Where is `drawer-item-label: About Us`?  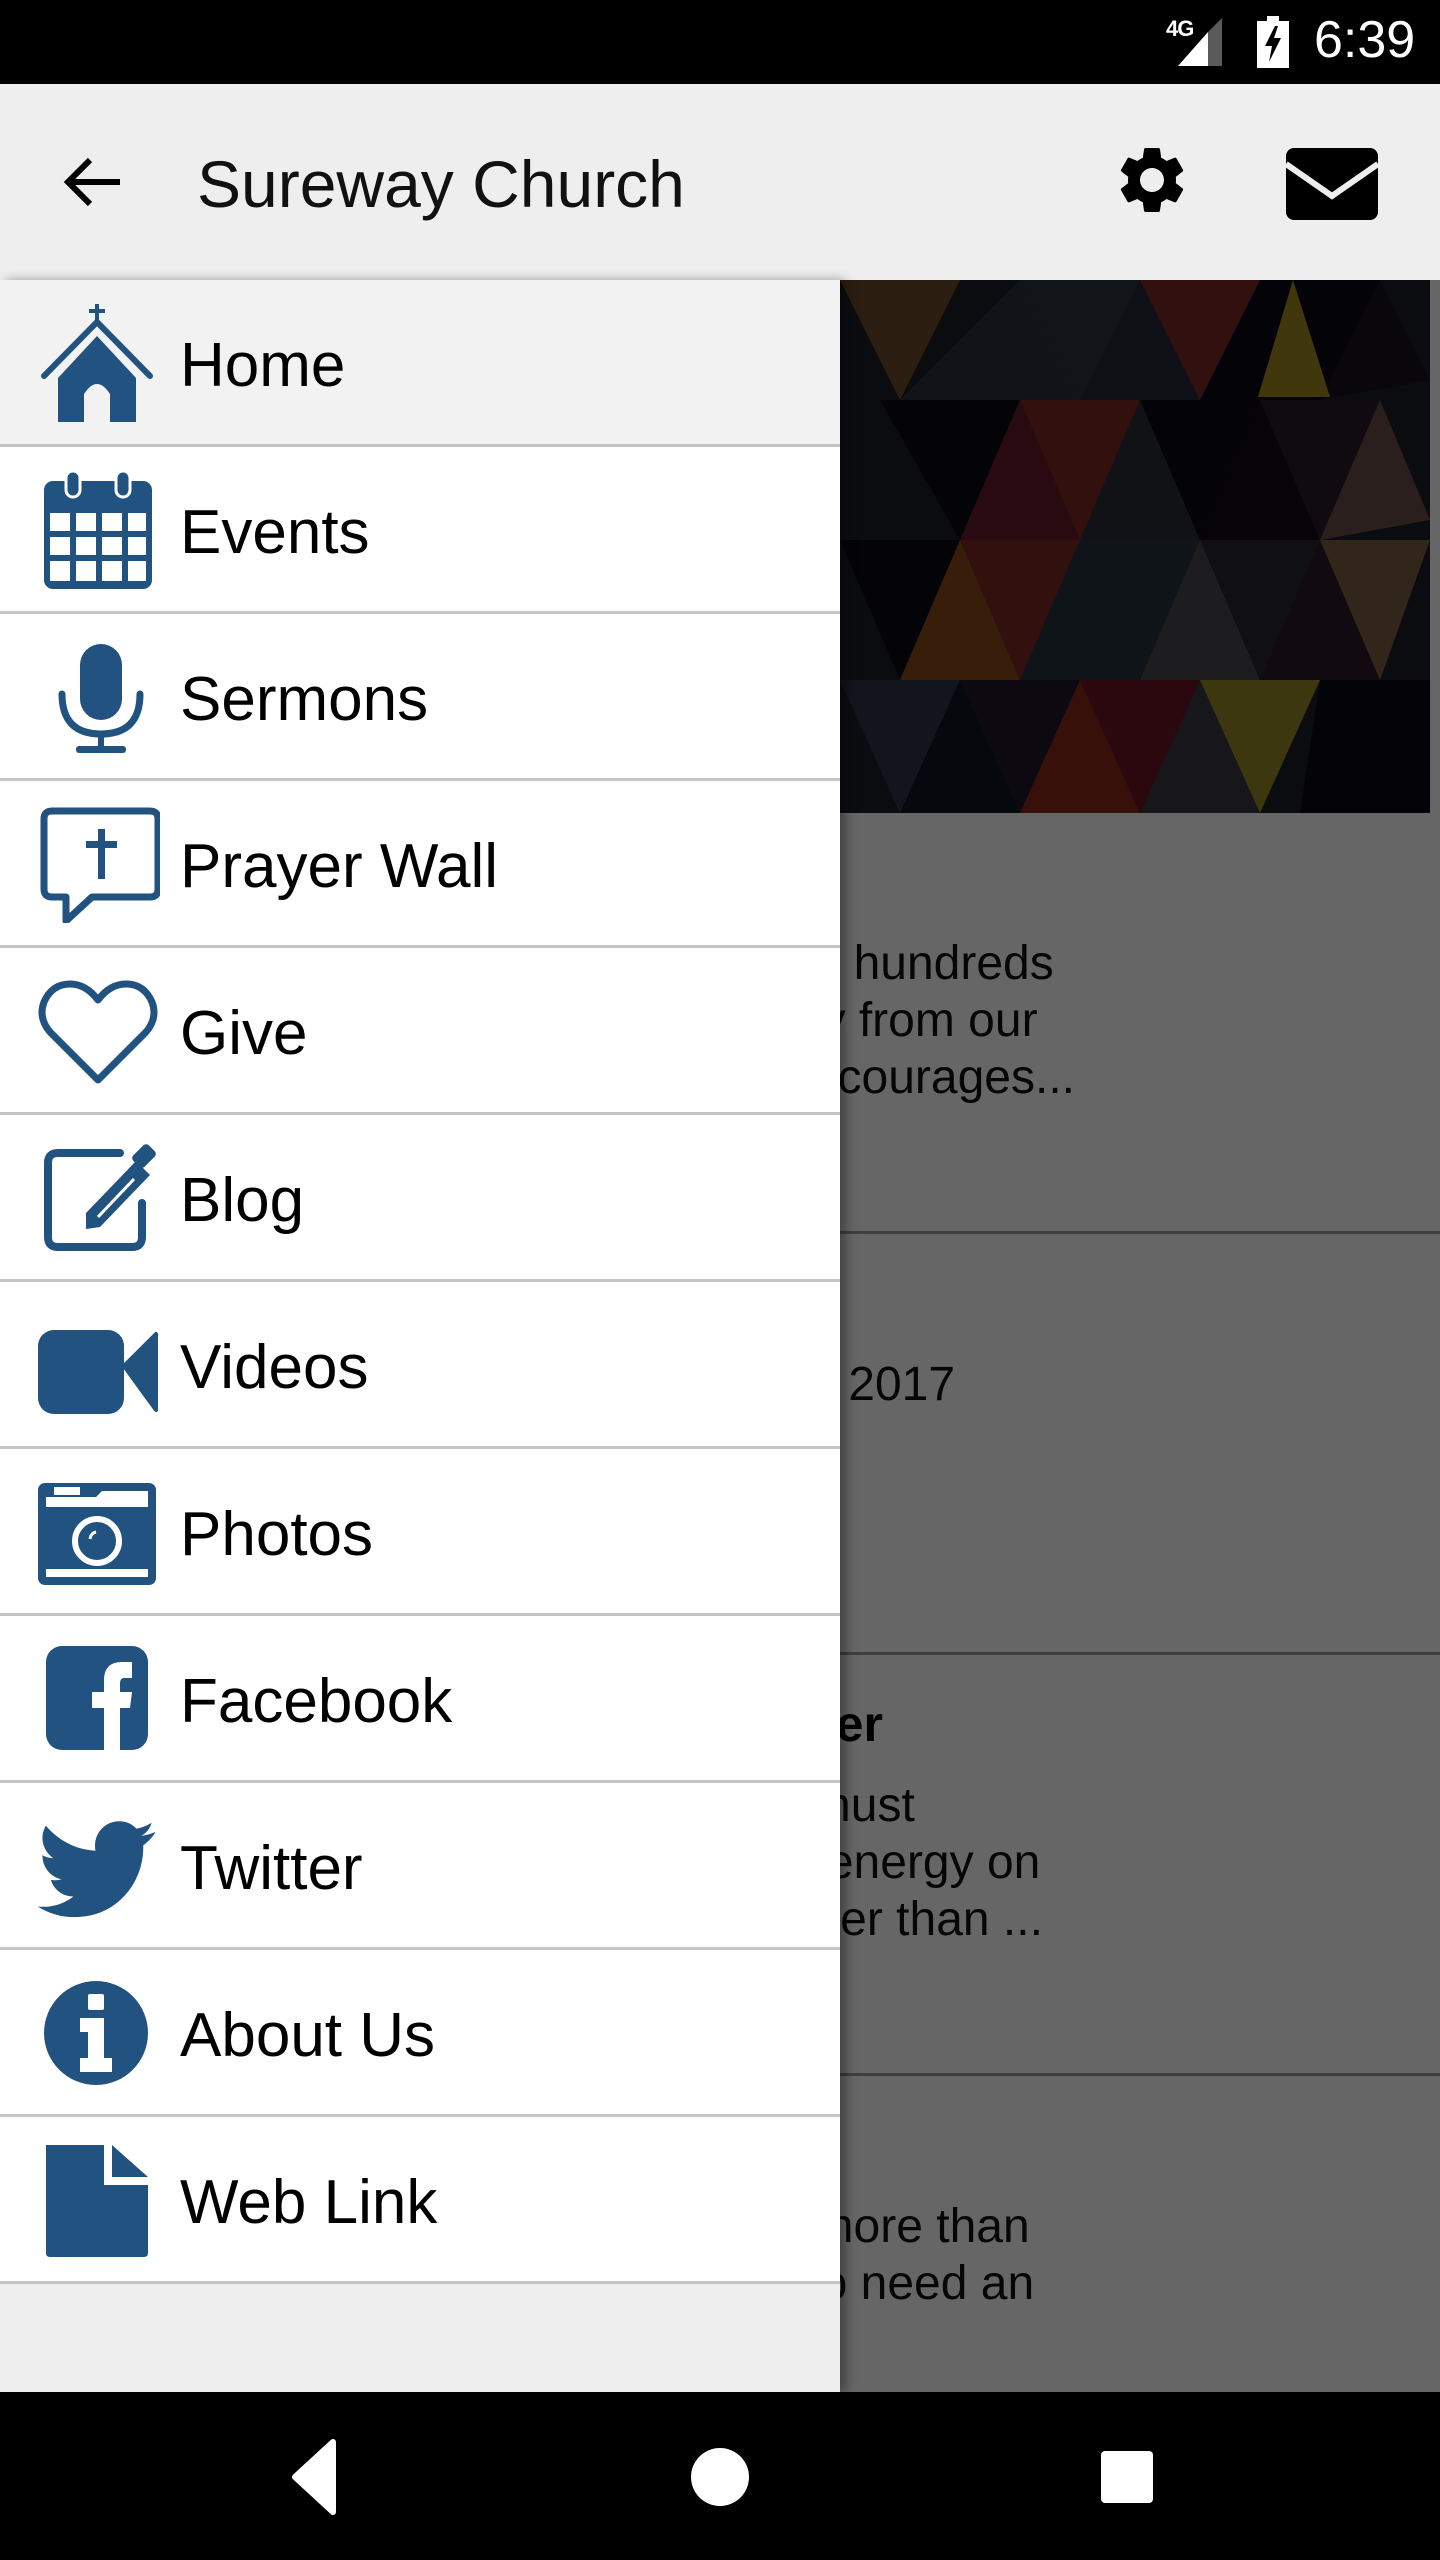 drawer-item-label: About Us is located at coordinates (308, 2035).